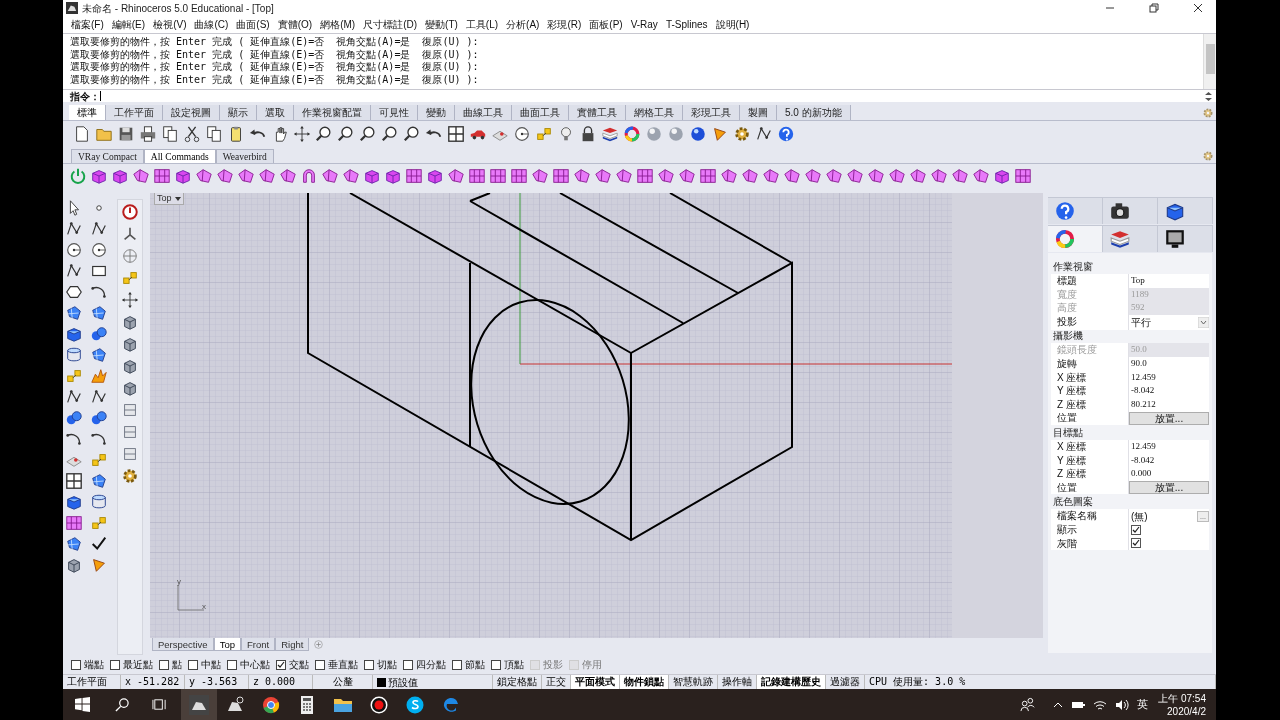 The width and height of the screenshot is (1280, 720). Describe the element at coordinates (1120, 211) in the screenshot. I see `camera-icon` at that location.